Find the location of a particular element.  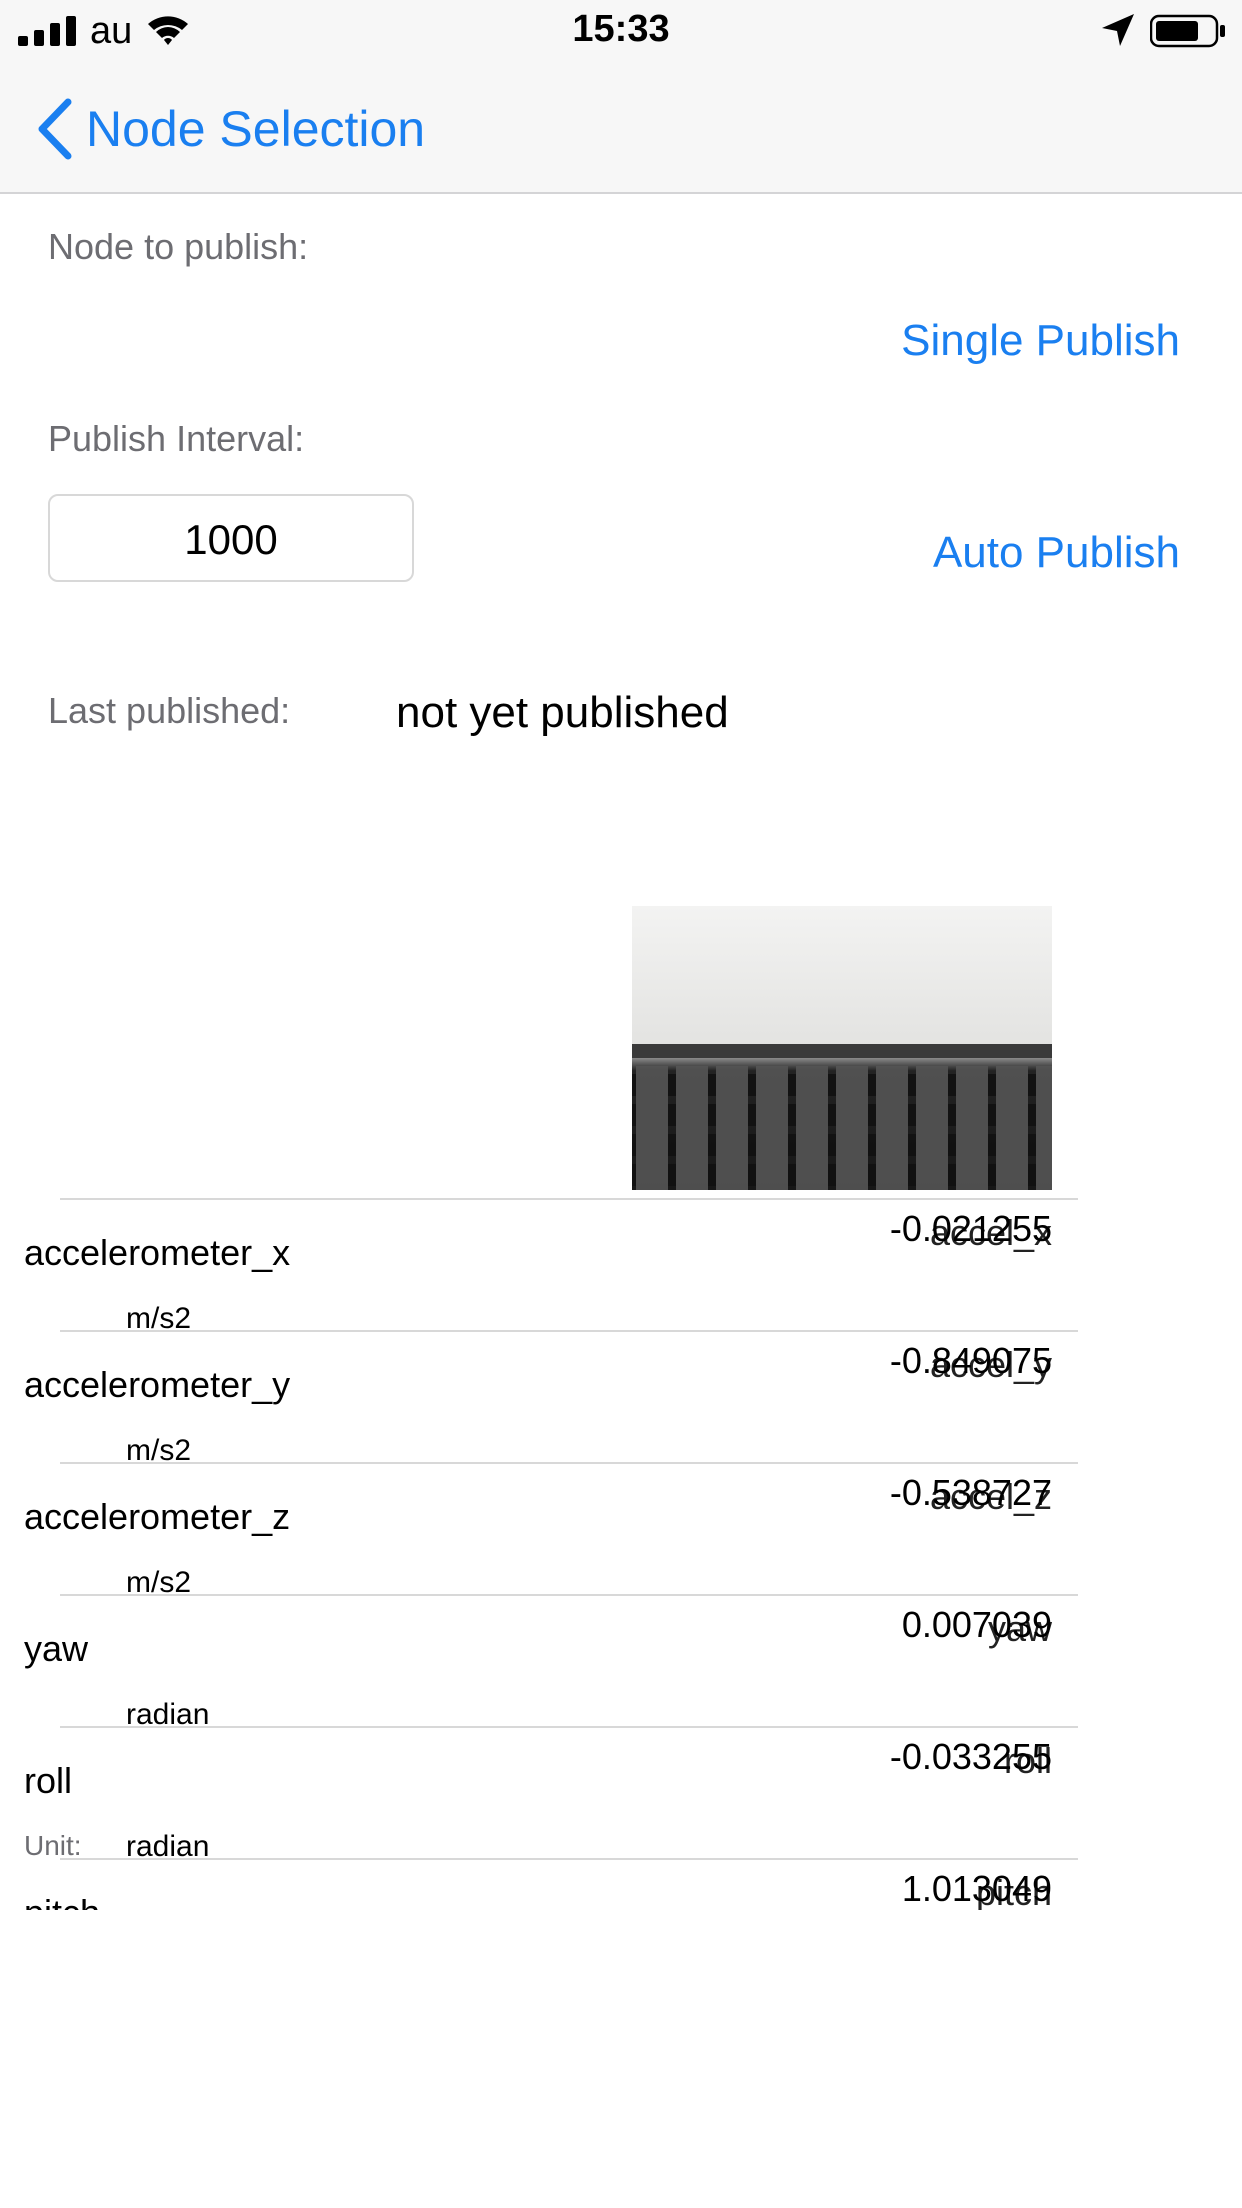

sensor-name: roll is located at coordinates (48, 1780).